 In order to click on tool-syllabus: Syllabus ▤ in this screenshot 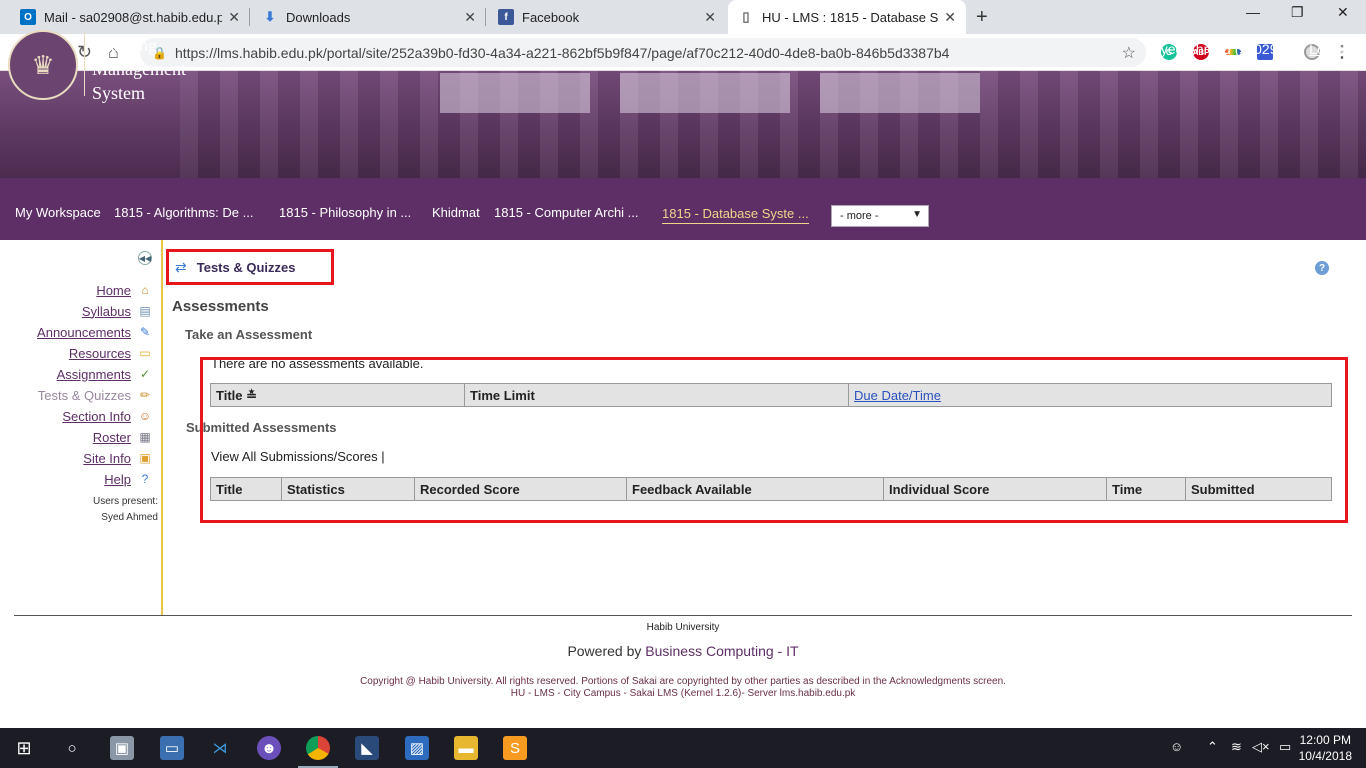, I will do `click(117, 311)`.